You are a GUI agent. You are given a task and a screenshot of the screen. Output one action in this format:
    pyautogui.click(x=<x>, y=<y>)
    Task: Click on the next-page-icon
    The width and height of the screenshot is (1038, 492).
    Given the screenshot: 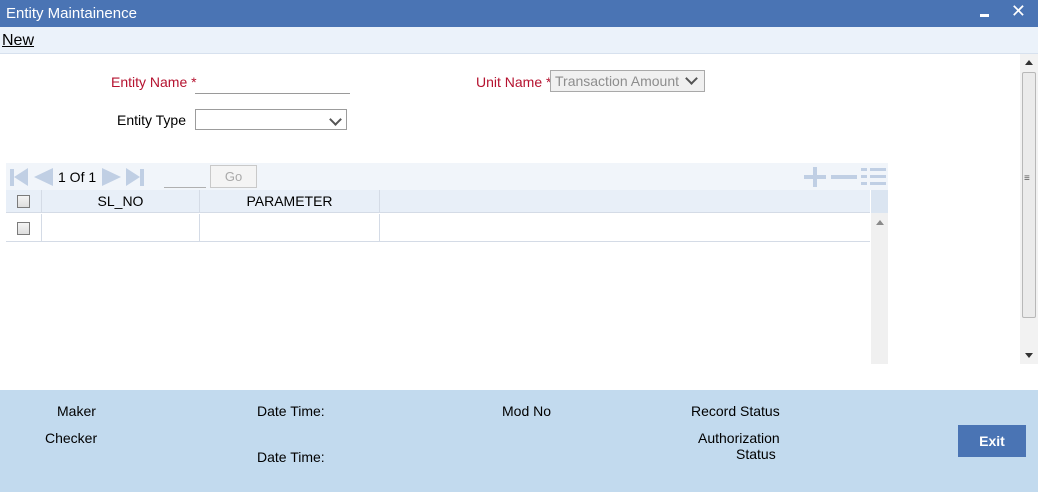 What is the action you would take?
    pyautogui.click(x=113, y=177)
    